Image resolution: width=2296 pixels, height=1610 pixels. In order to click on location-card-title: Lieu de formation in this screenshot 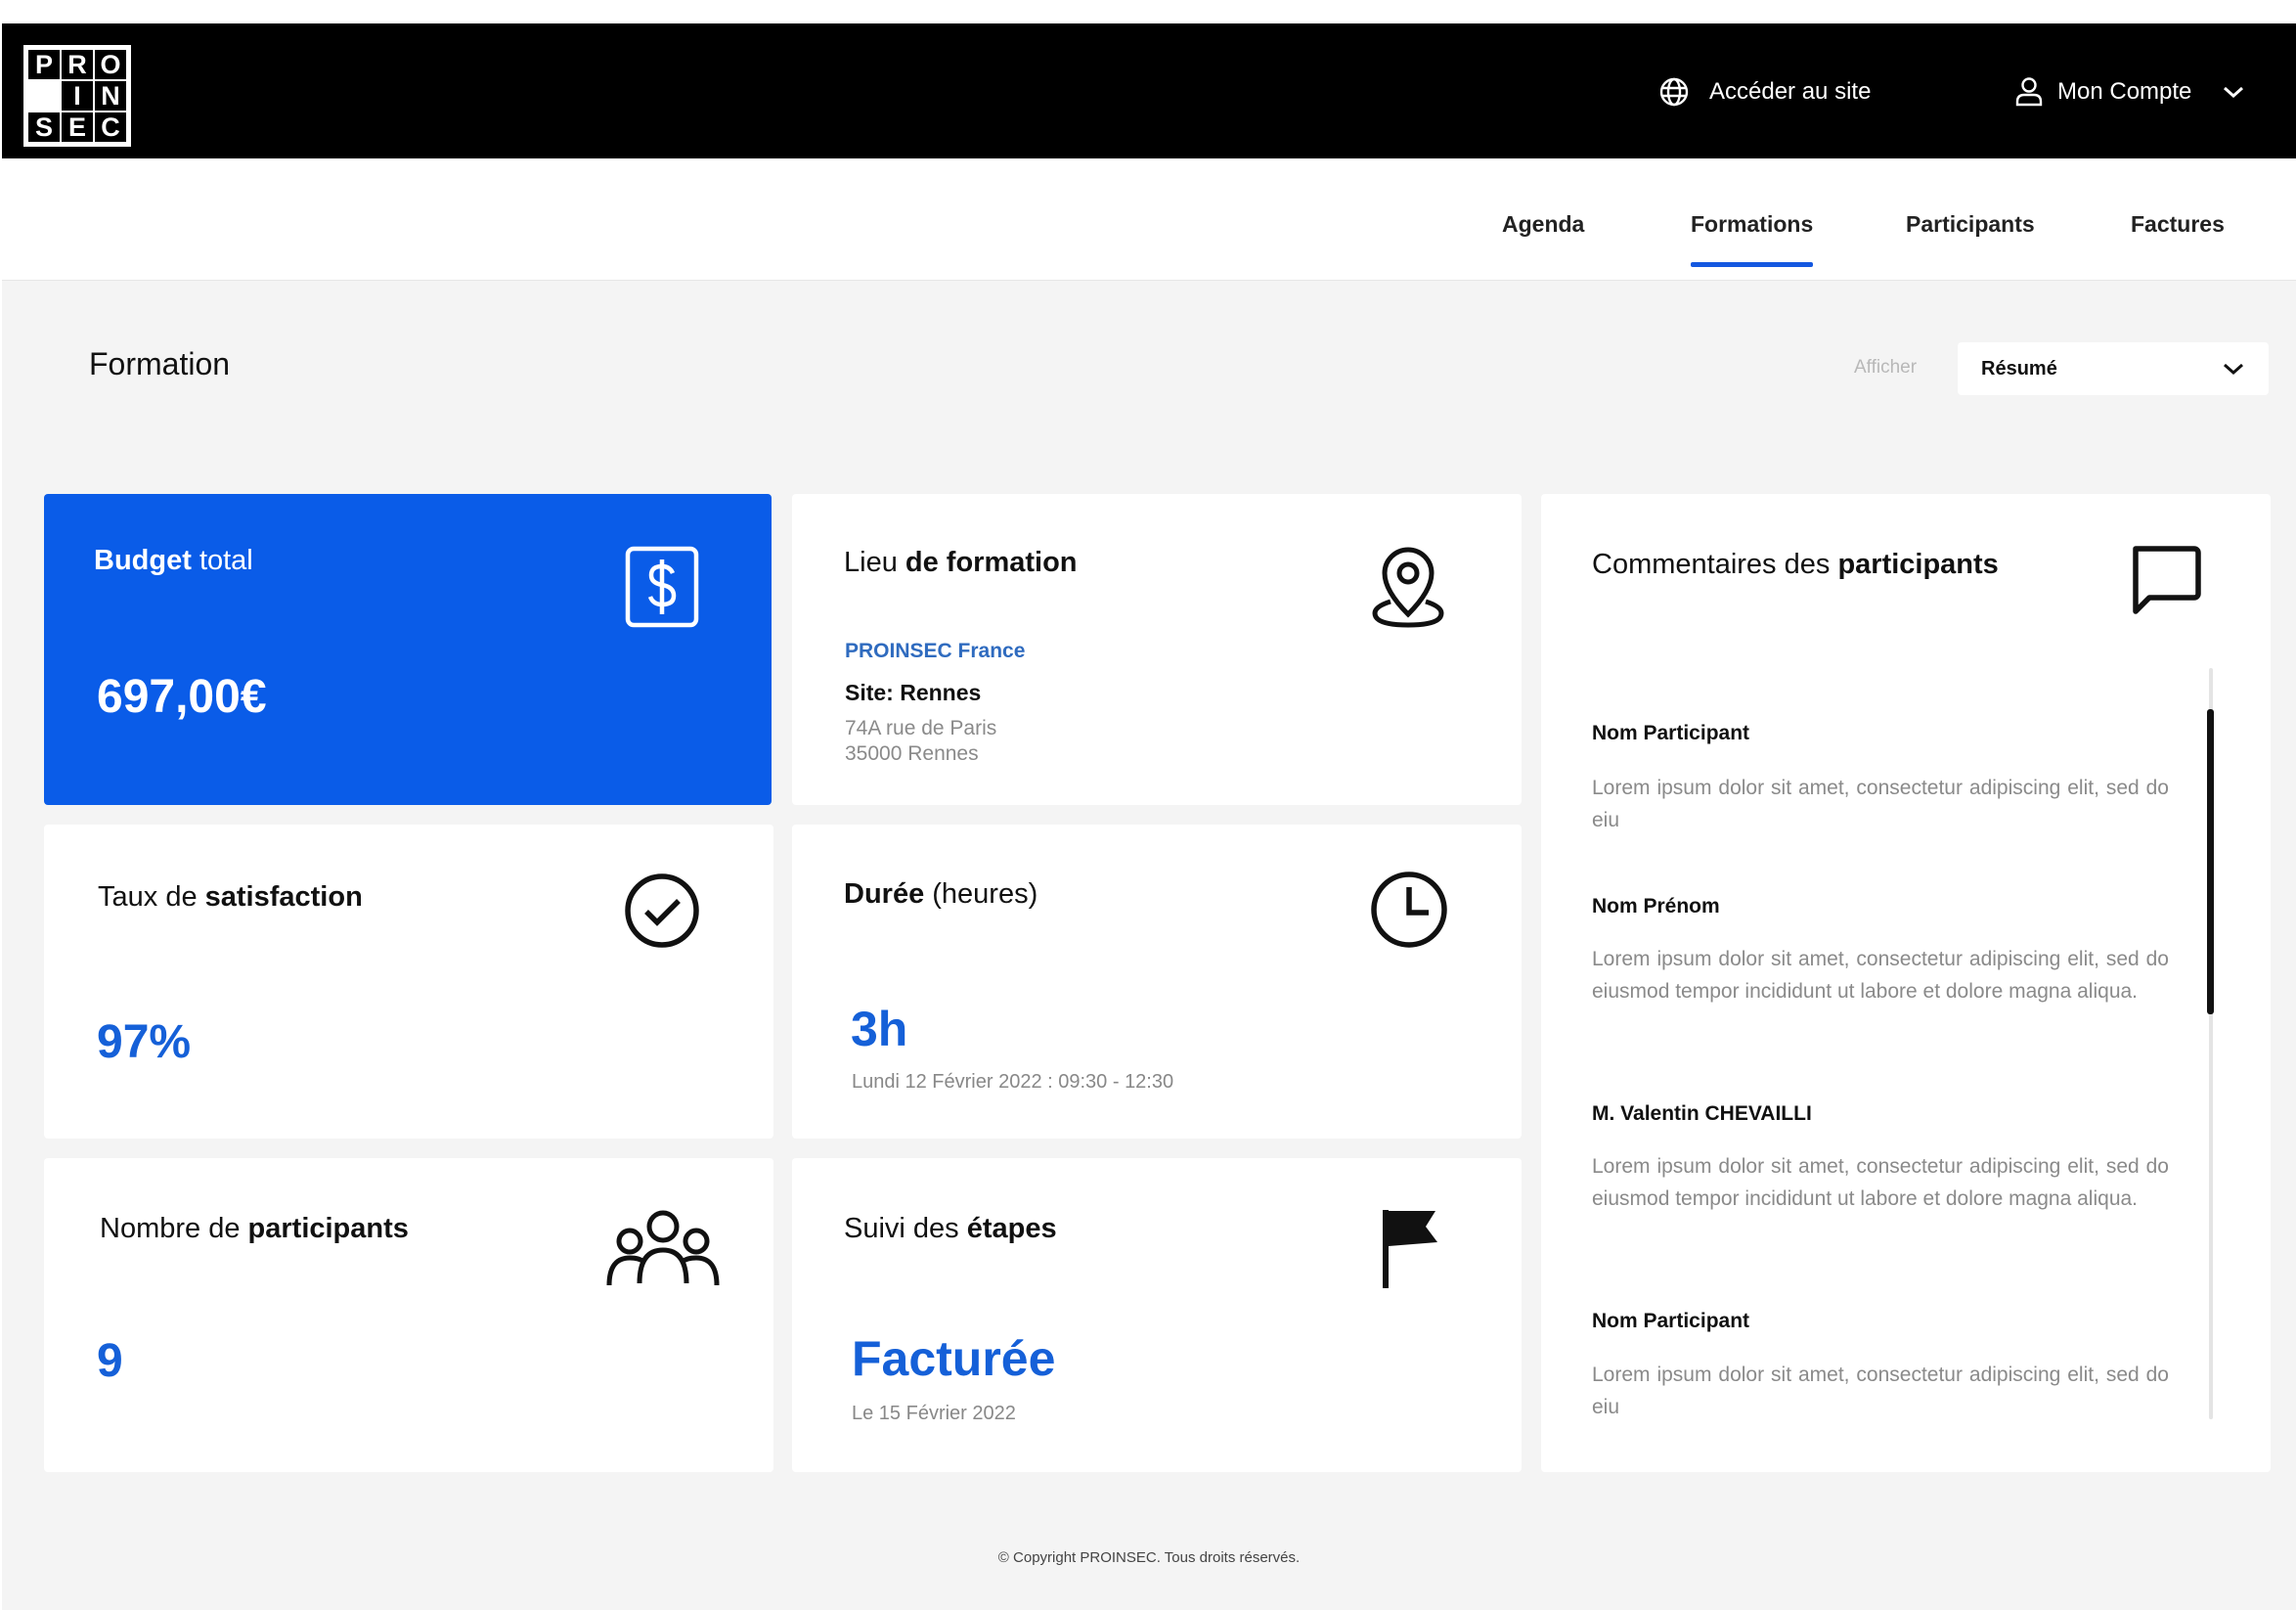, I will do `click(961, 563)`.